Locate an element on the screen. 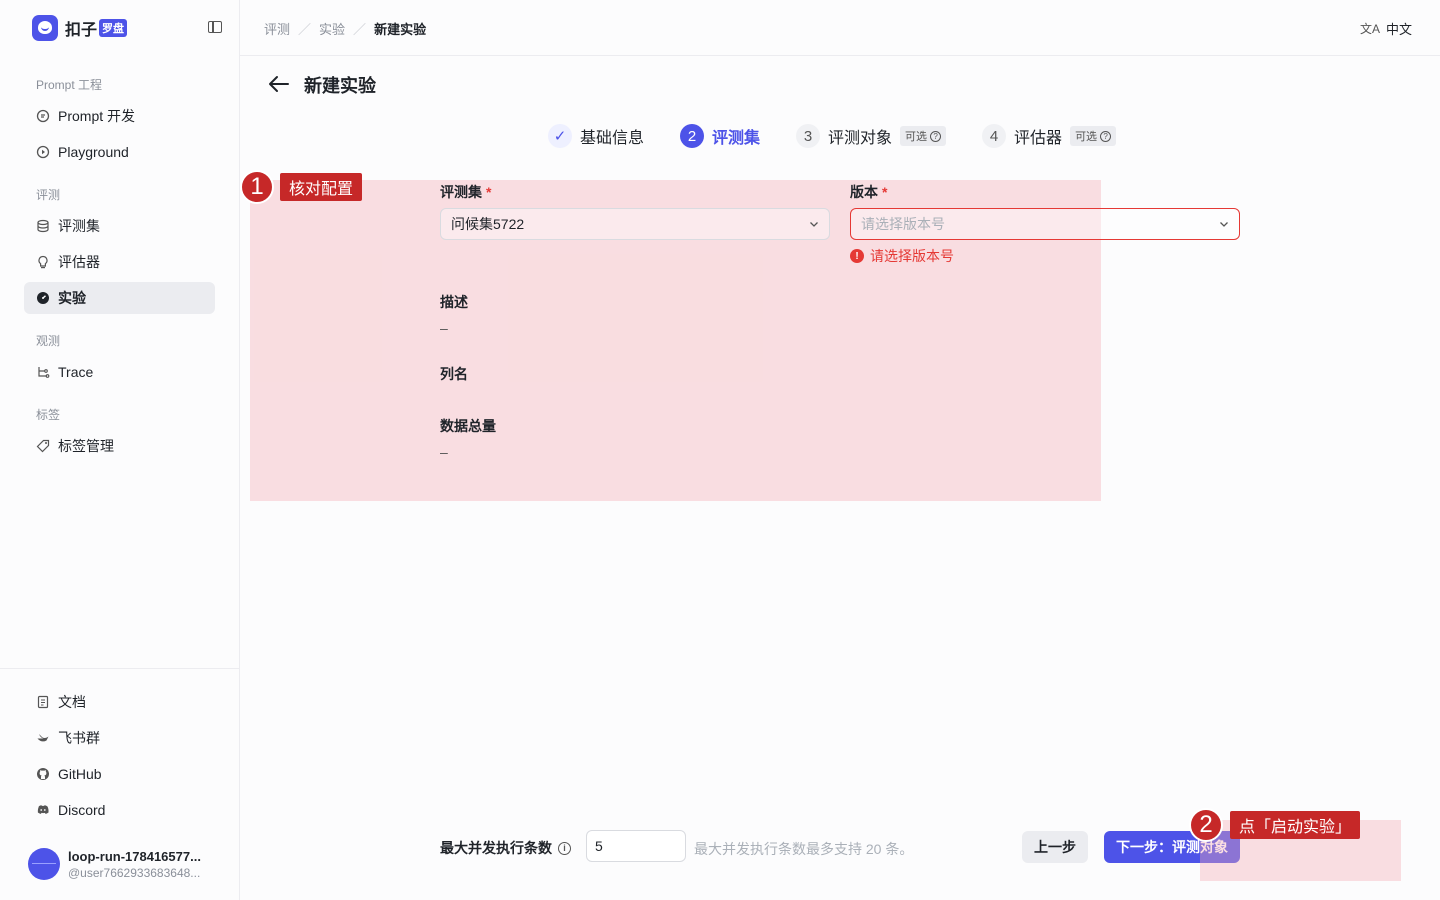 This screenshot has height=900, width=1440. breadcrumb-item-eval: 评测 is located at coordinates (277, 28).